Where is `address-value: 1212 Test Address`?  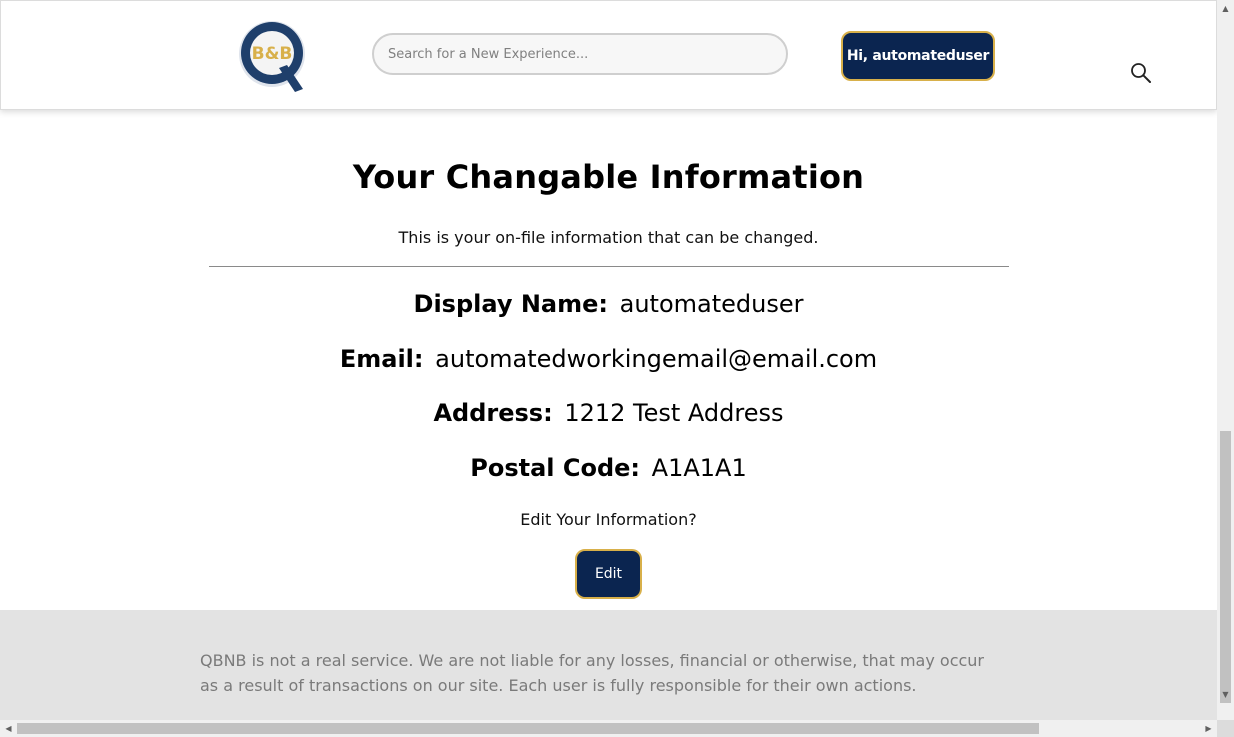 address-value: 1212 Test Address is located at coordinates (674, 413).